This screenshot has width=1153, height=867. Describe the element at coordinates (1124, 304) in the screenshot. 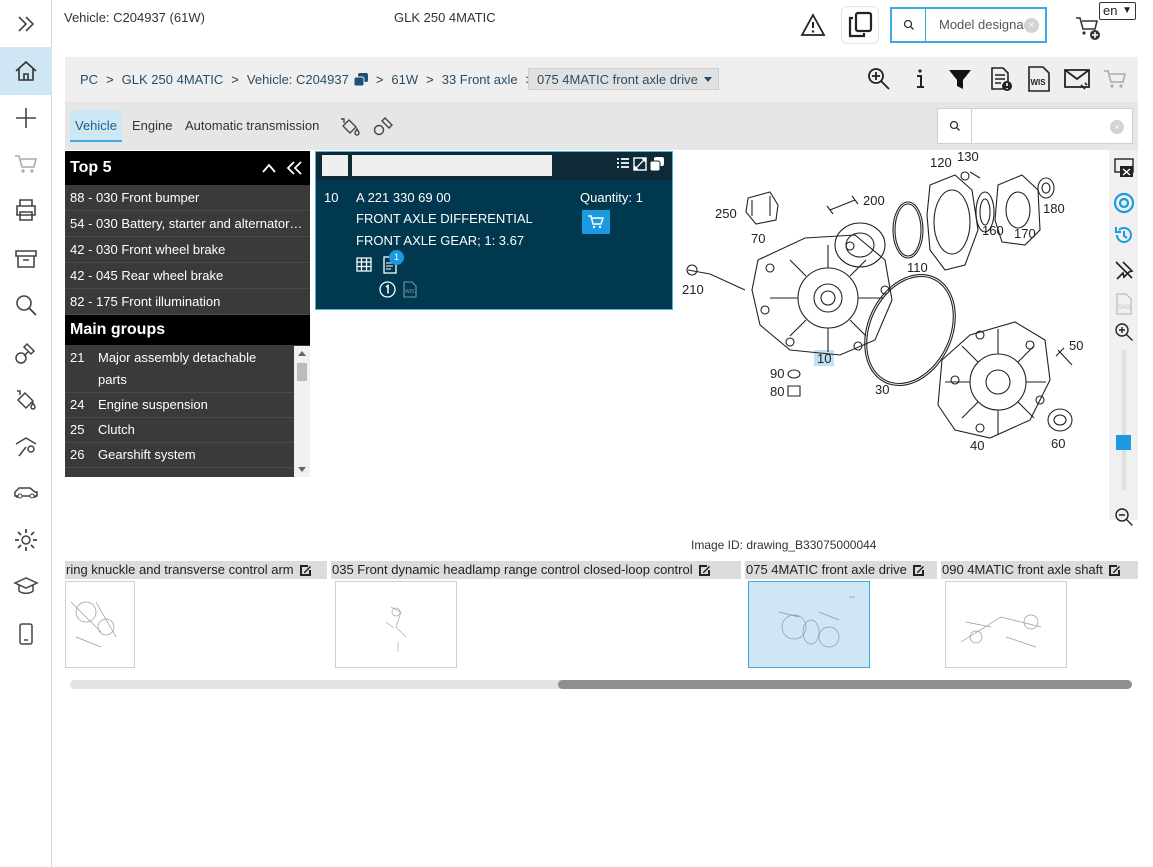

I see `svg-export-button: SVG` at that location.